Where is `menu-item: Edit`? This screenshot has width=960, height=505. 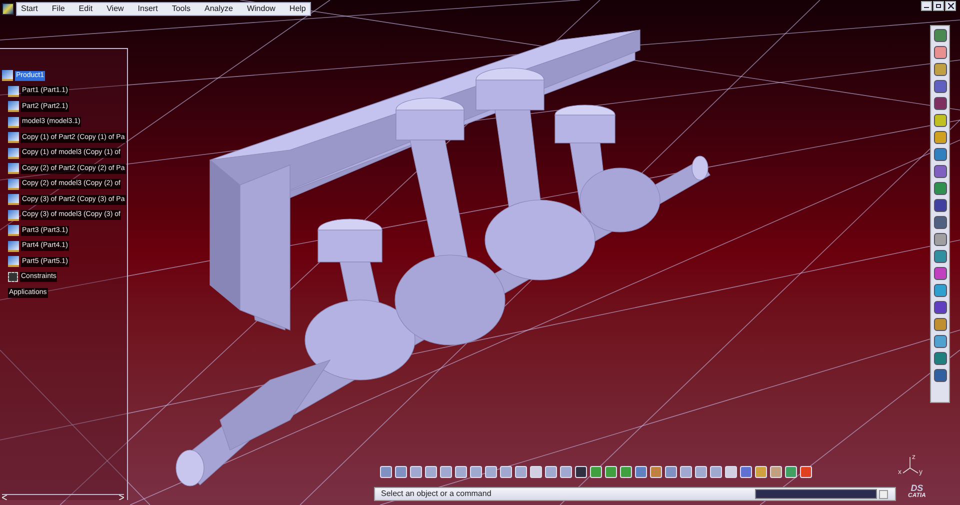 menu-item: Edit is located at coordinates (85, 9).